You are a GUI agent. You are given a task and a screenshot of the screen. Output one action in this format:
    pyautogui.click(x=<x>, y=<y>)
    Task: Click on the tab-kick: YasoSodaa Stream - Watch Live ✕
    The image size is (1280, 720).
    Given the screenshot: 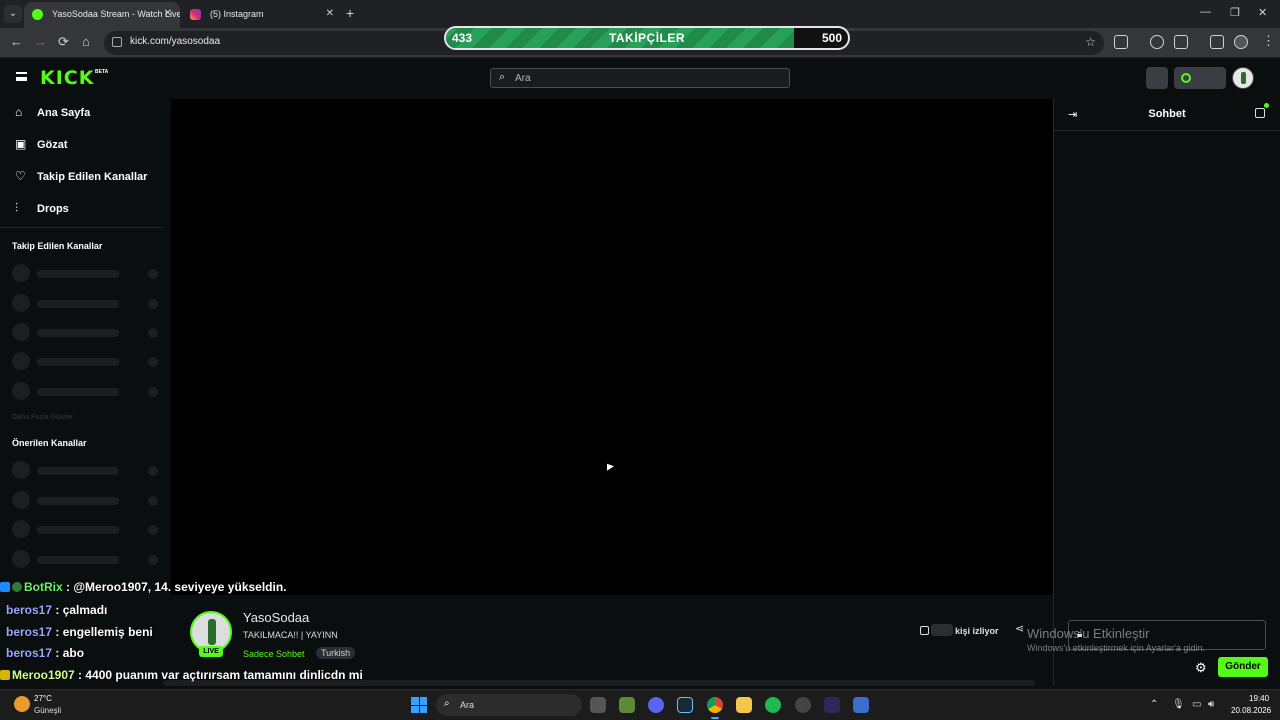 What is the action you would take?
    pyautogui.click(x=102, y=15)
    